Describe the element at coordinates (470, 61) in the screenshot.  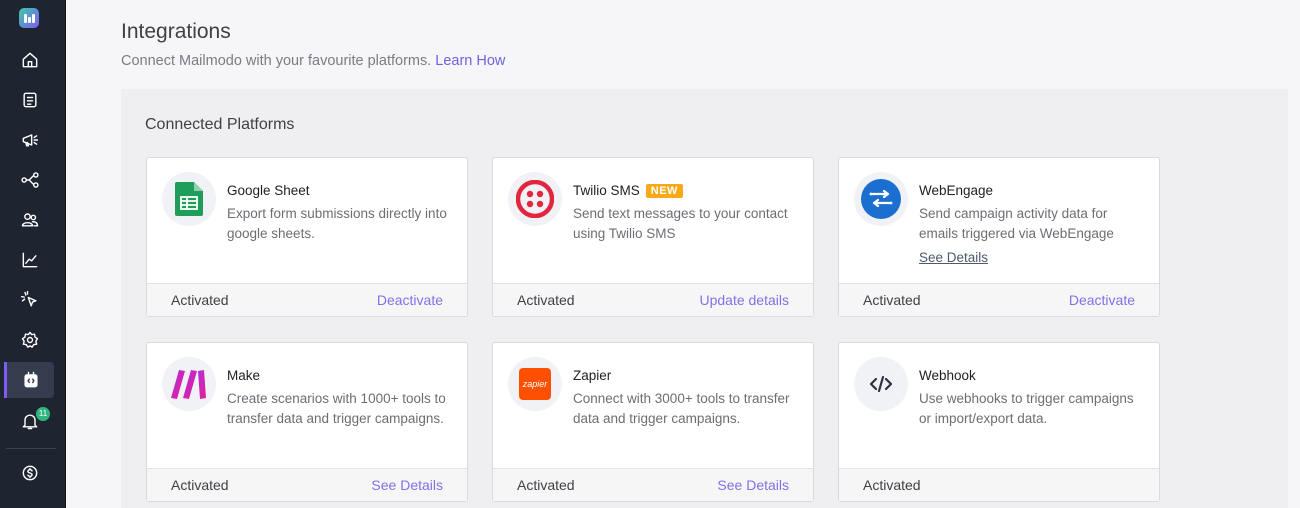
I see `learn-how-link: Learn How` at that location.